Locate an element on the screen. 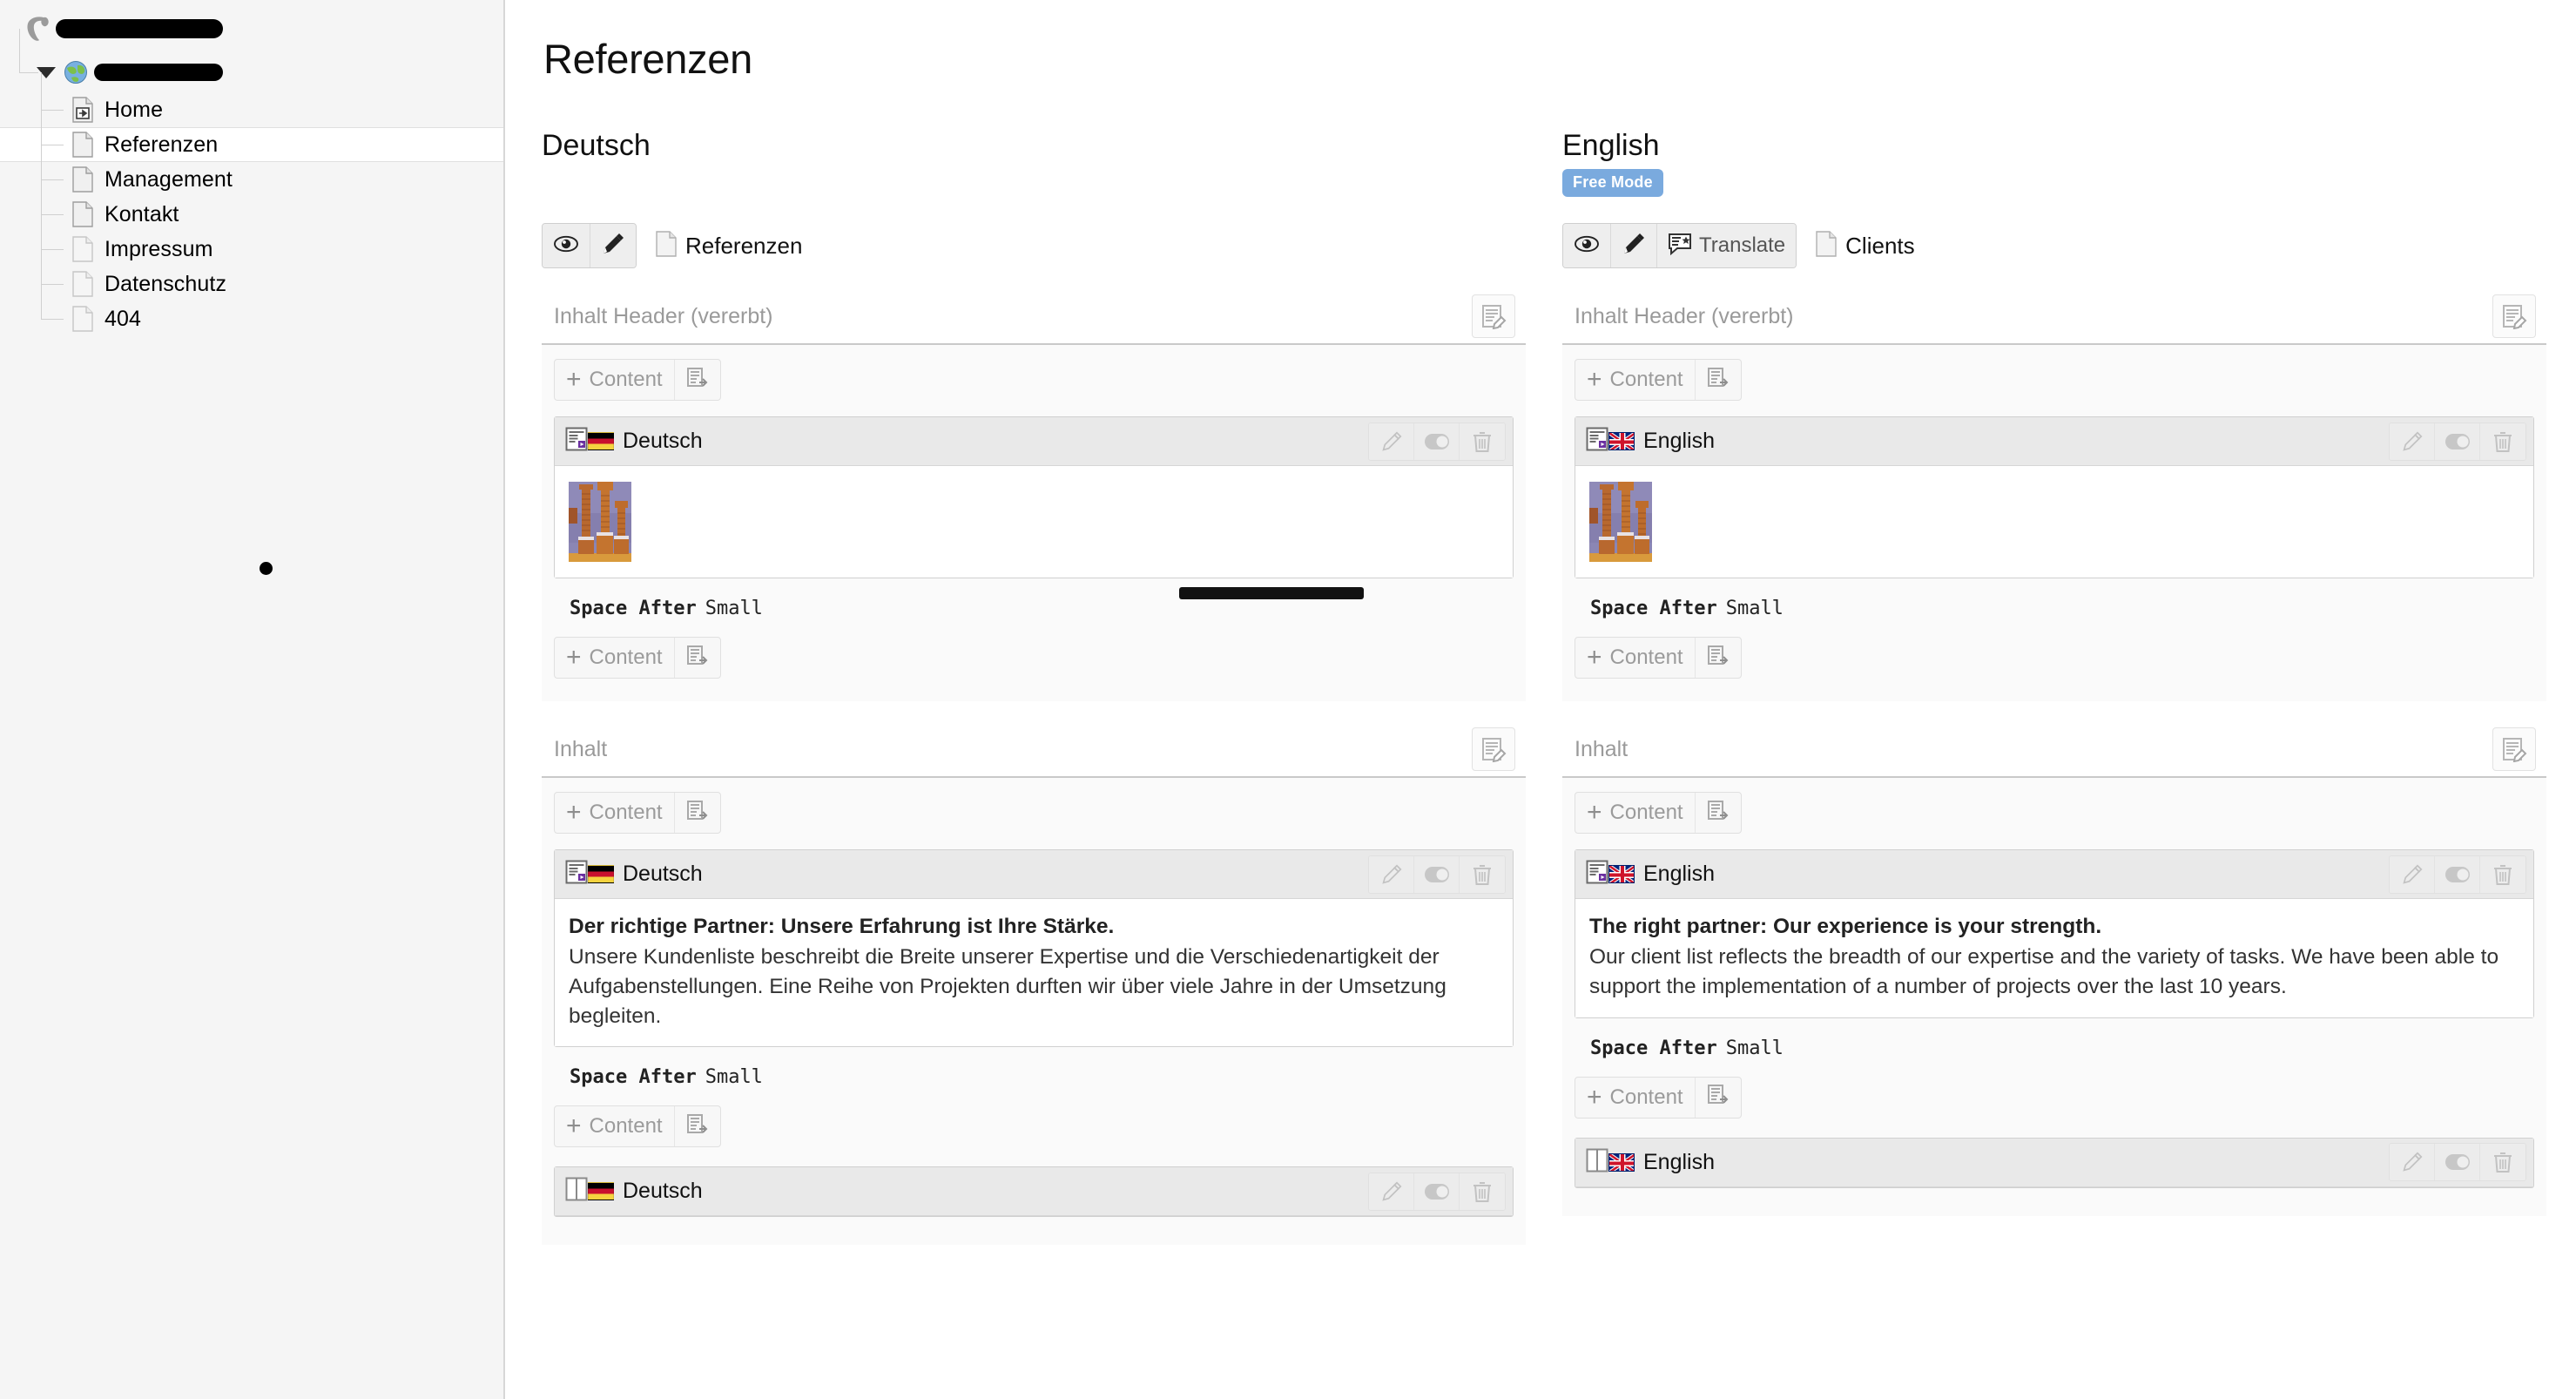 The image size is (2576, 1399). sidebar-item-impressum: Impressum is located at coordinates (251, 240).